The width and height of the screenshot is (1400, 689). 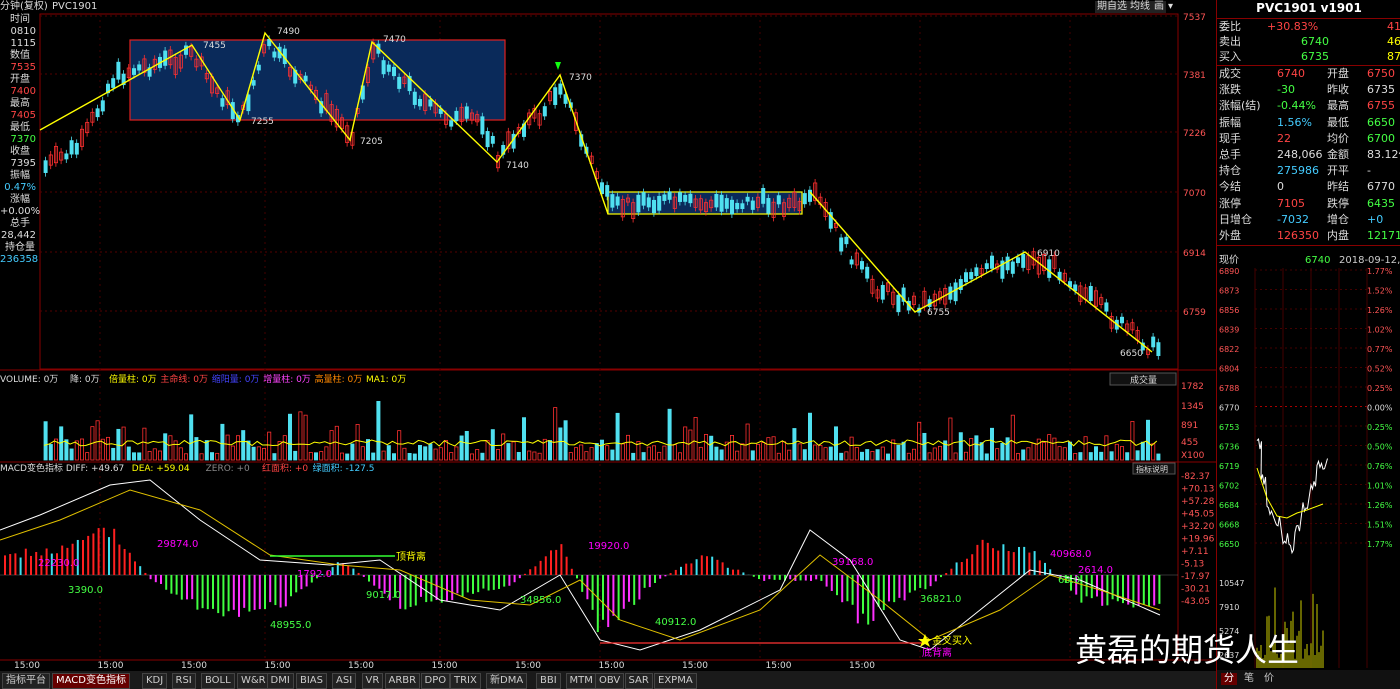 I want to click on tab-price: 价, so click(x=1269, y=679).